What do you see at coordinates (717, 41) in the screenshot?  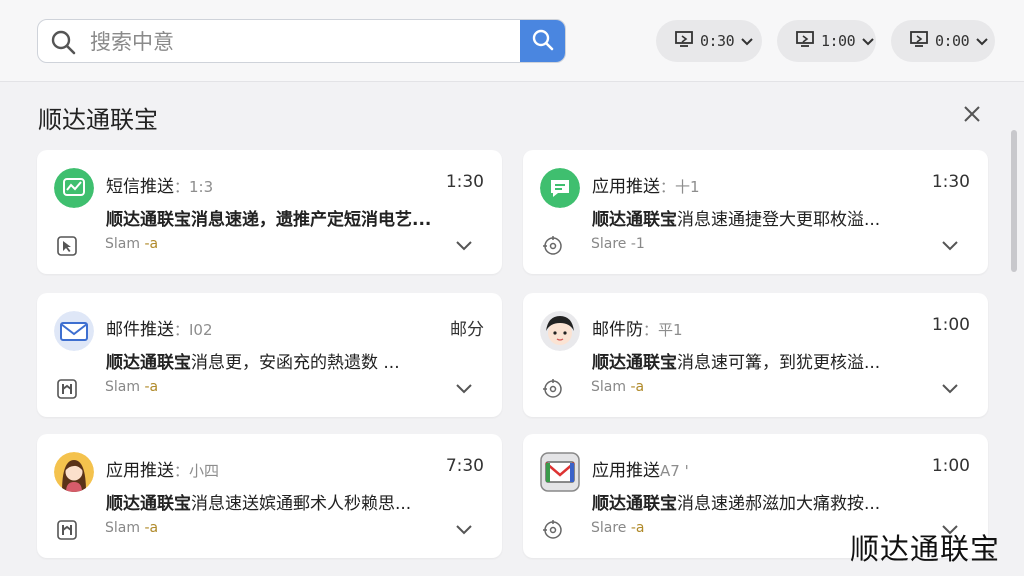 I see `filter-chip-label: 0:30` at bounding box center [717, 41].